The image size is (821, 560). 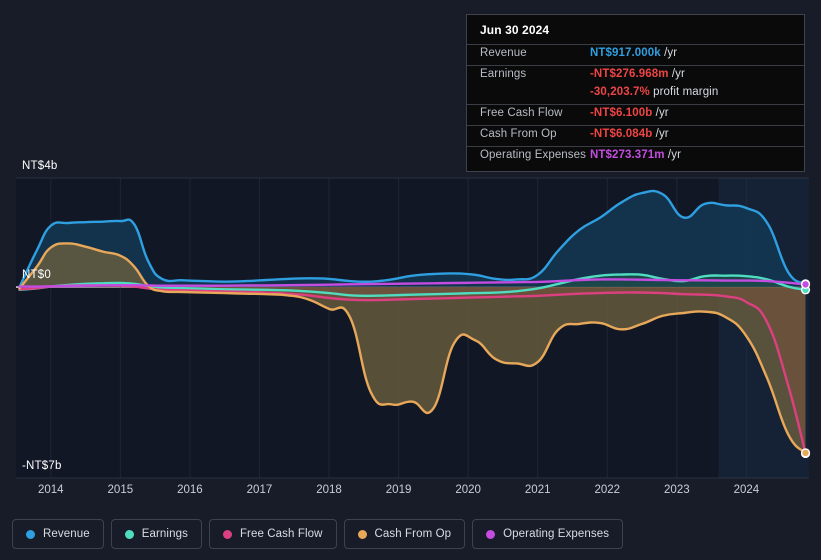 I want to click on tooltip-row-value: NT$273.371m /yr, so click(x=635, y=155).